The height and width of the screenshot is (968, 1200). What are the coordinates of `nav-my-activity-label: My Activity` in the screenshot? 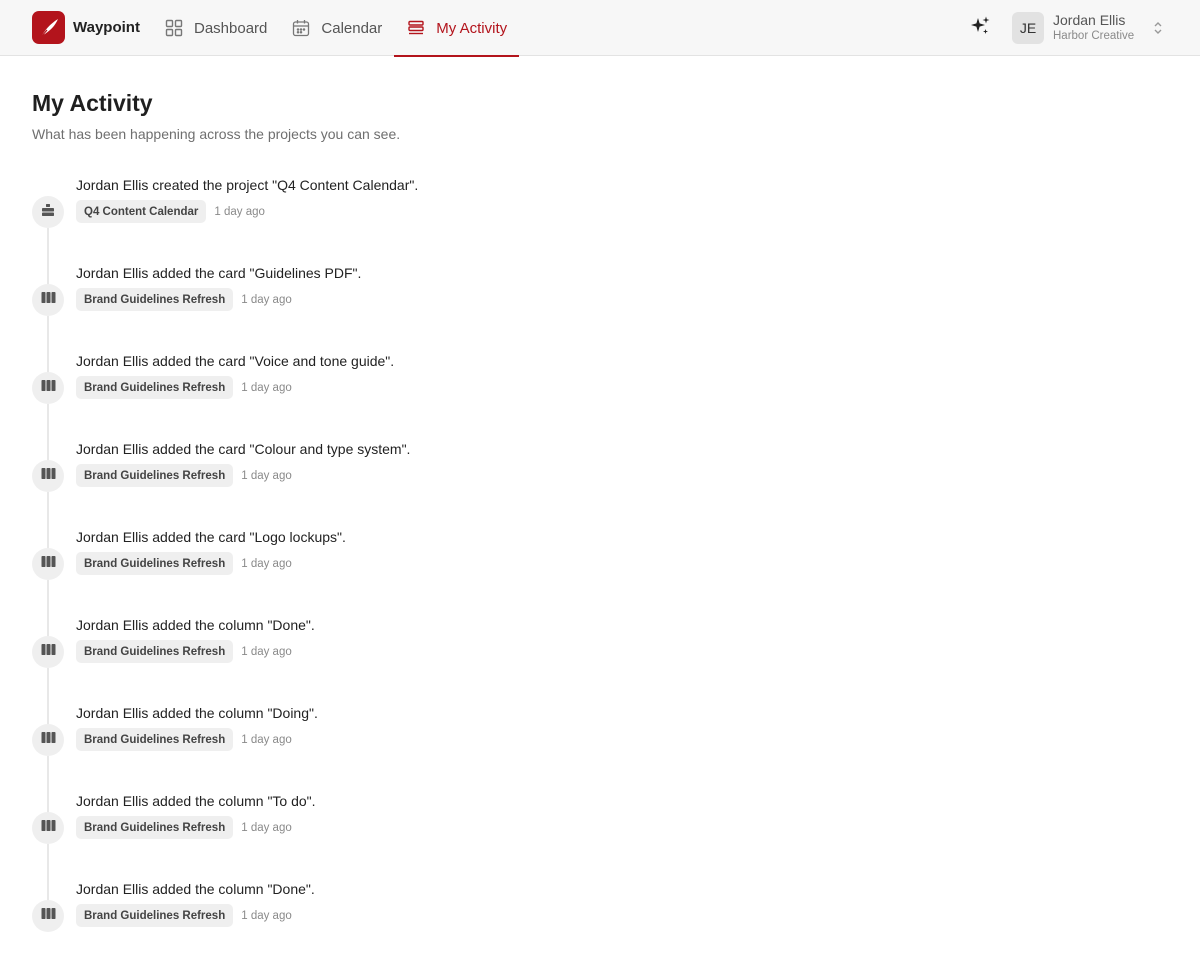 It's located at (472, 28).